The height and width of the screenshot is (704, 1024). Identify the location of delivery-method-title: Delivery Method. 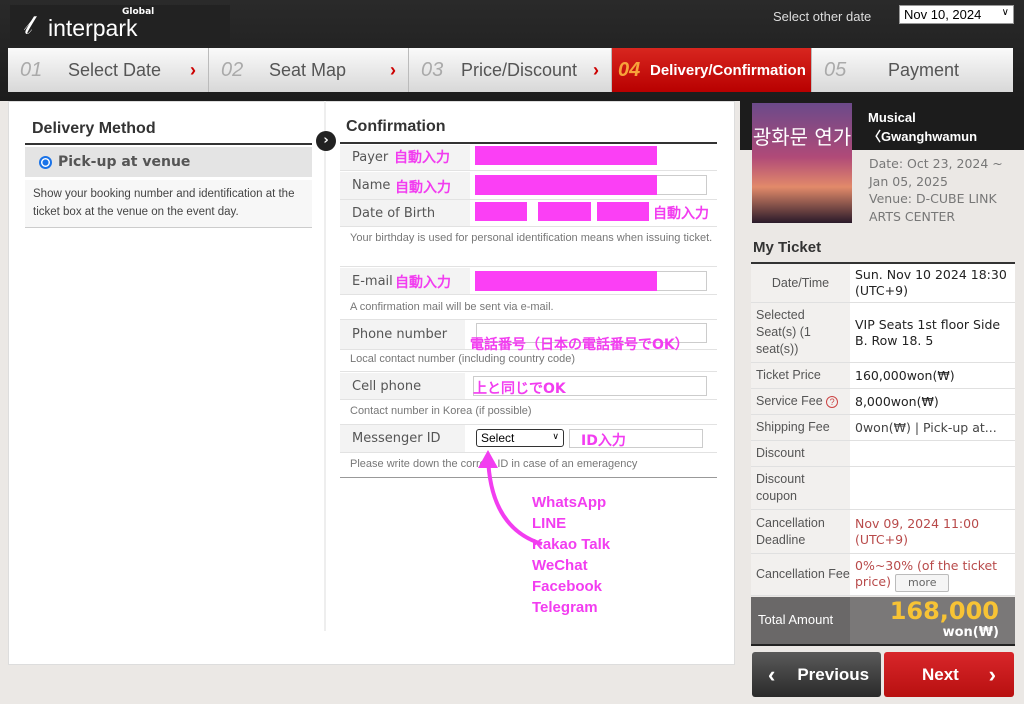
(94, 128).